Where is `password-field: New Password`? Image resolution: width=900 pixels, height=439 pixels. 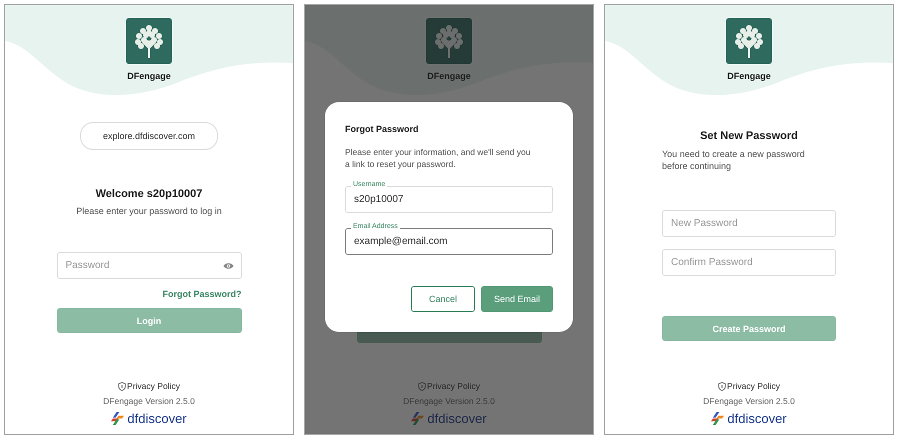 password-field: New Password is located at coordinates (749, 223).